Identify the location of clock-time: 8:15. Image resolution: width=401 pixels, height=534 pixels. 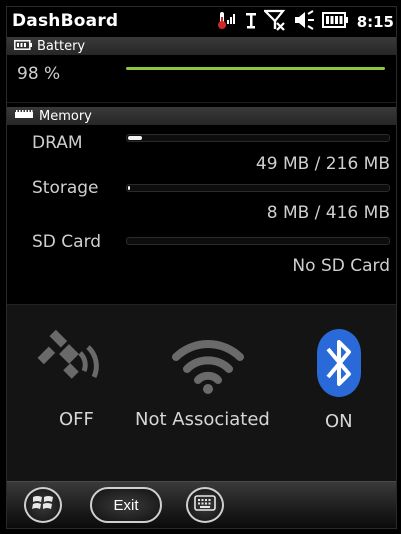
(375, 22).